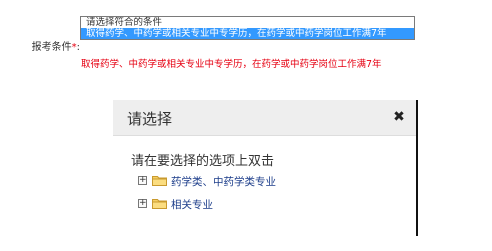  What do you see at coordinates (51, 47) in the screenshot?
I see `exam-condition-label-text: 报考条件` at bounding box center [51, 47].